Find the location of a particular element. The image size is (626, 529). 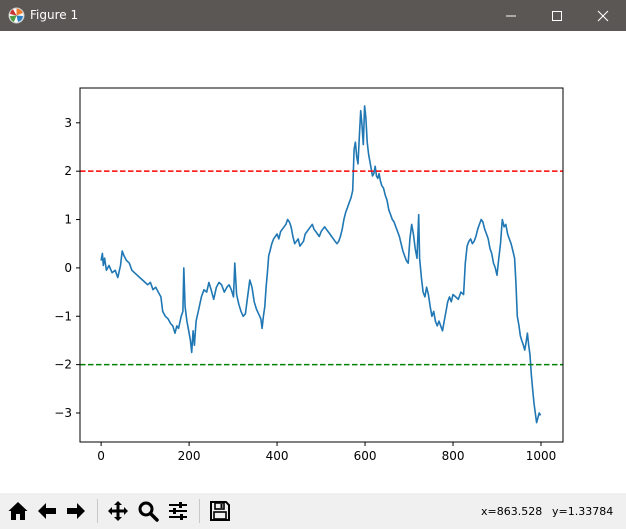

x-tick-label: 200 is located at coordinates (189, 456).